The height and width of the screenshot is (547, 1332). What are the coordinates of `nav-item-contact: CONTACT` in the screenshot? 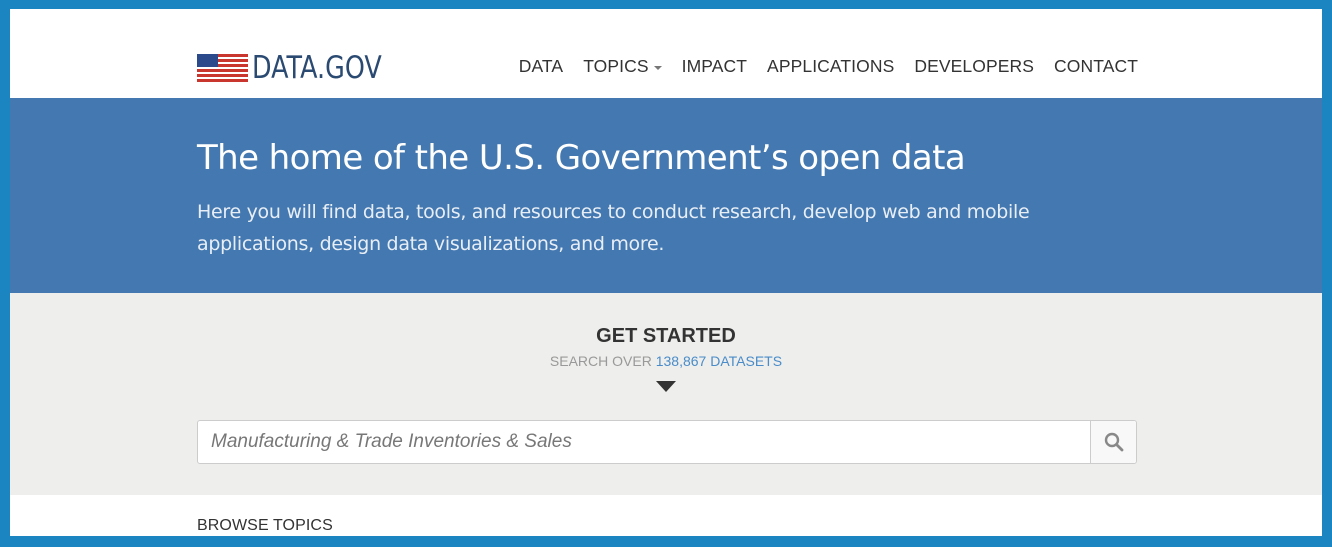 It's located at (1096, 66).